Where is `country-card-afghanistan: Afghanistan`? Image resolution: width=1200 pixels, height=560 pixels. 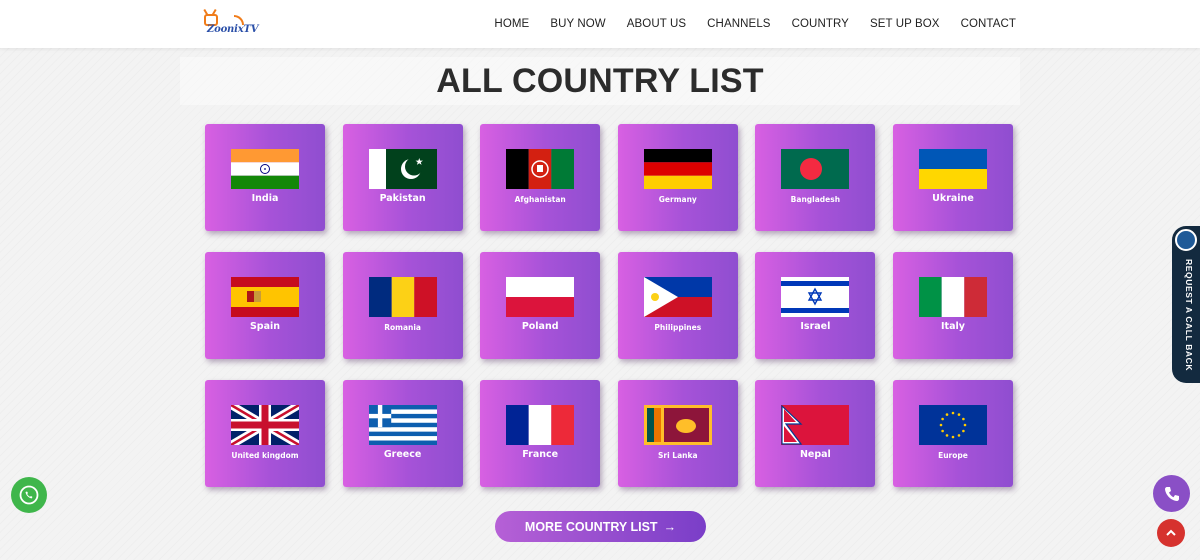 country-card-afghanistan: Afghanistan is located at coordinates (540, 177).